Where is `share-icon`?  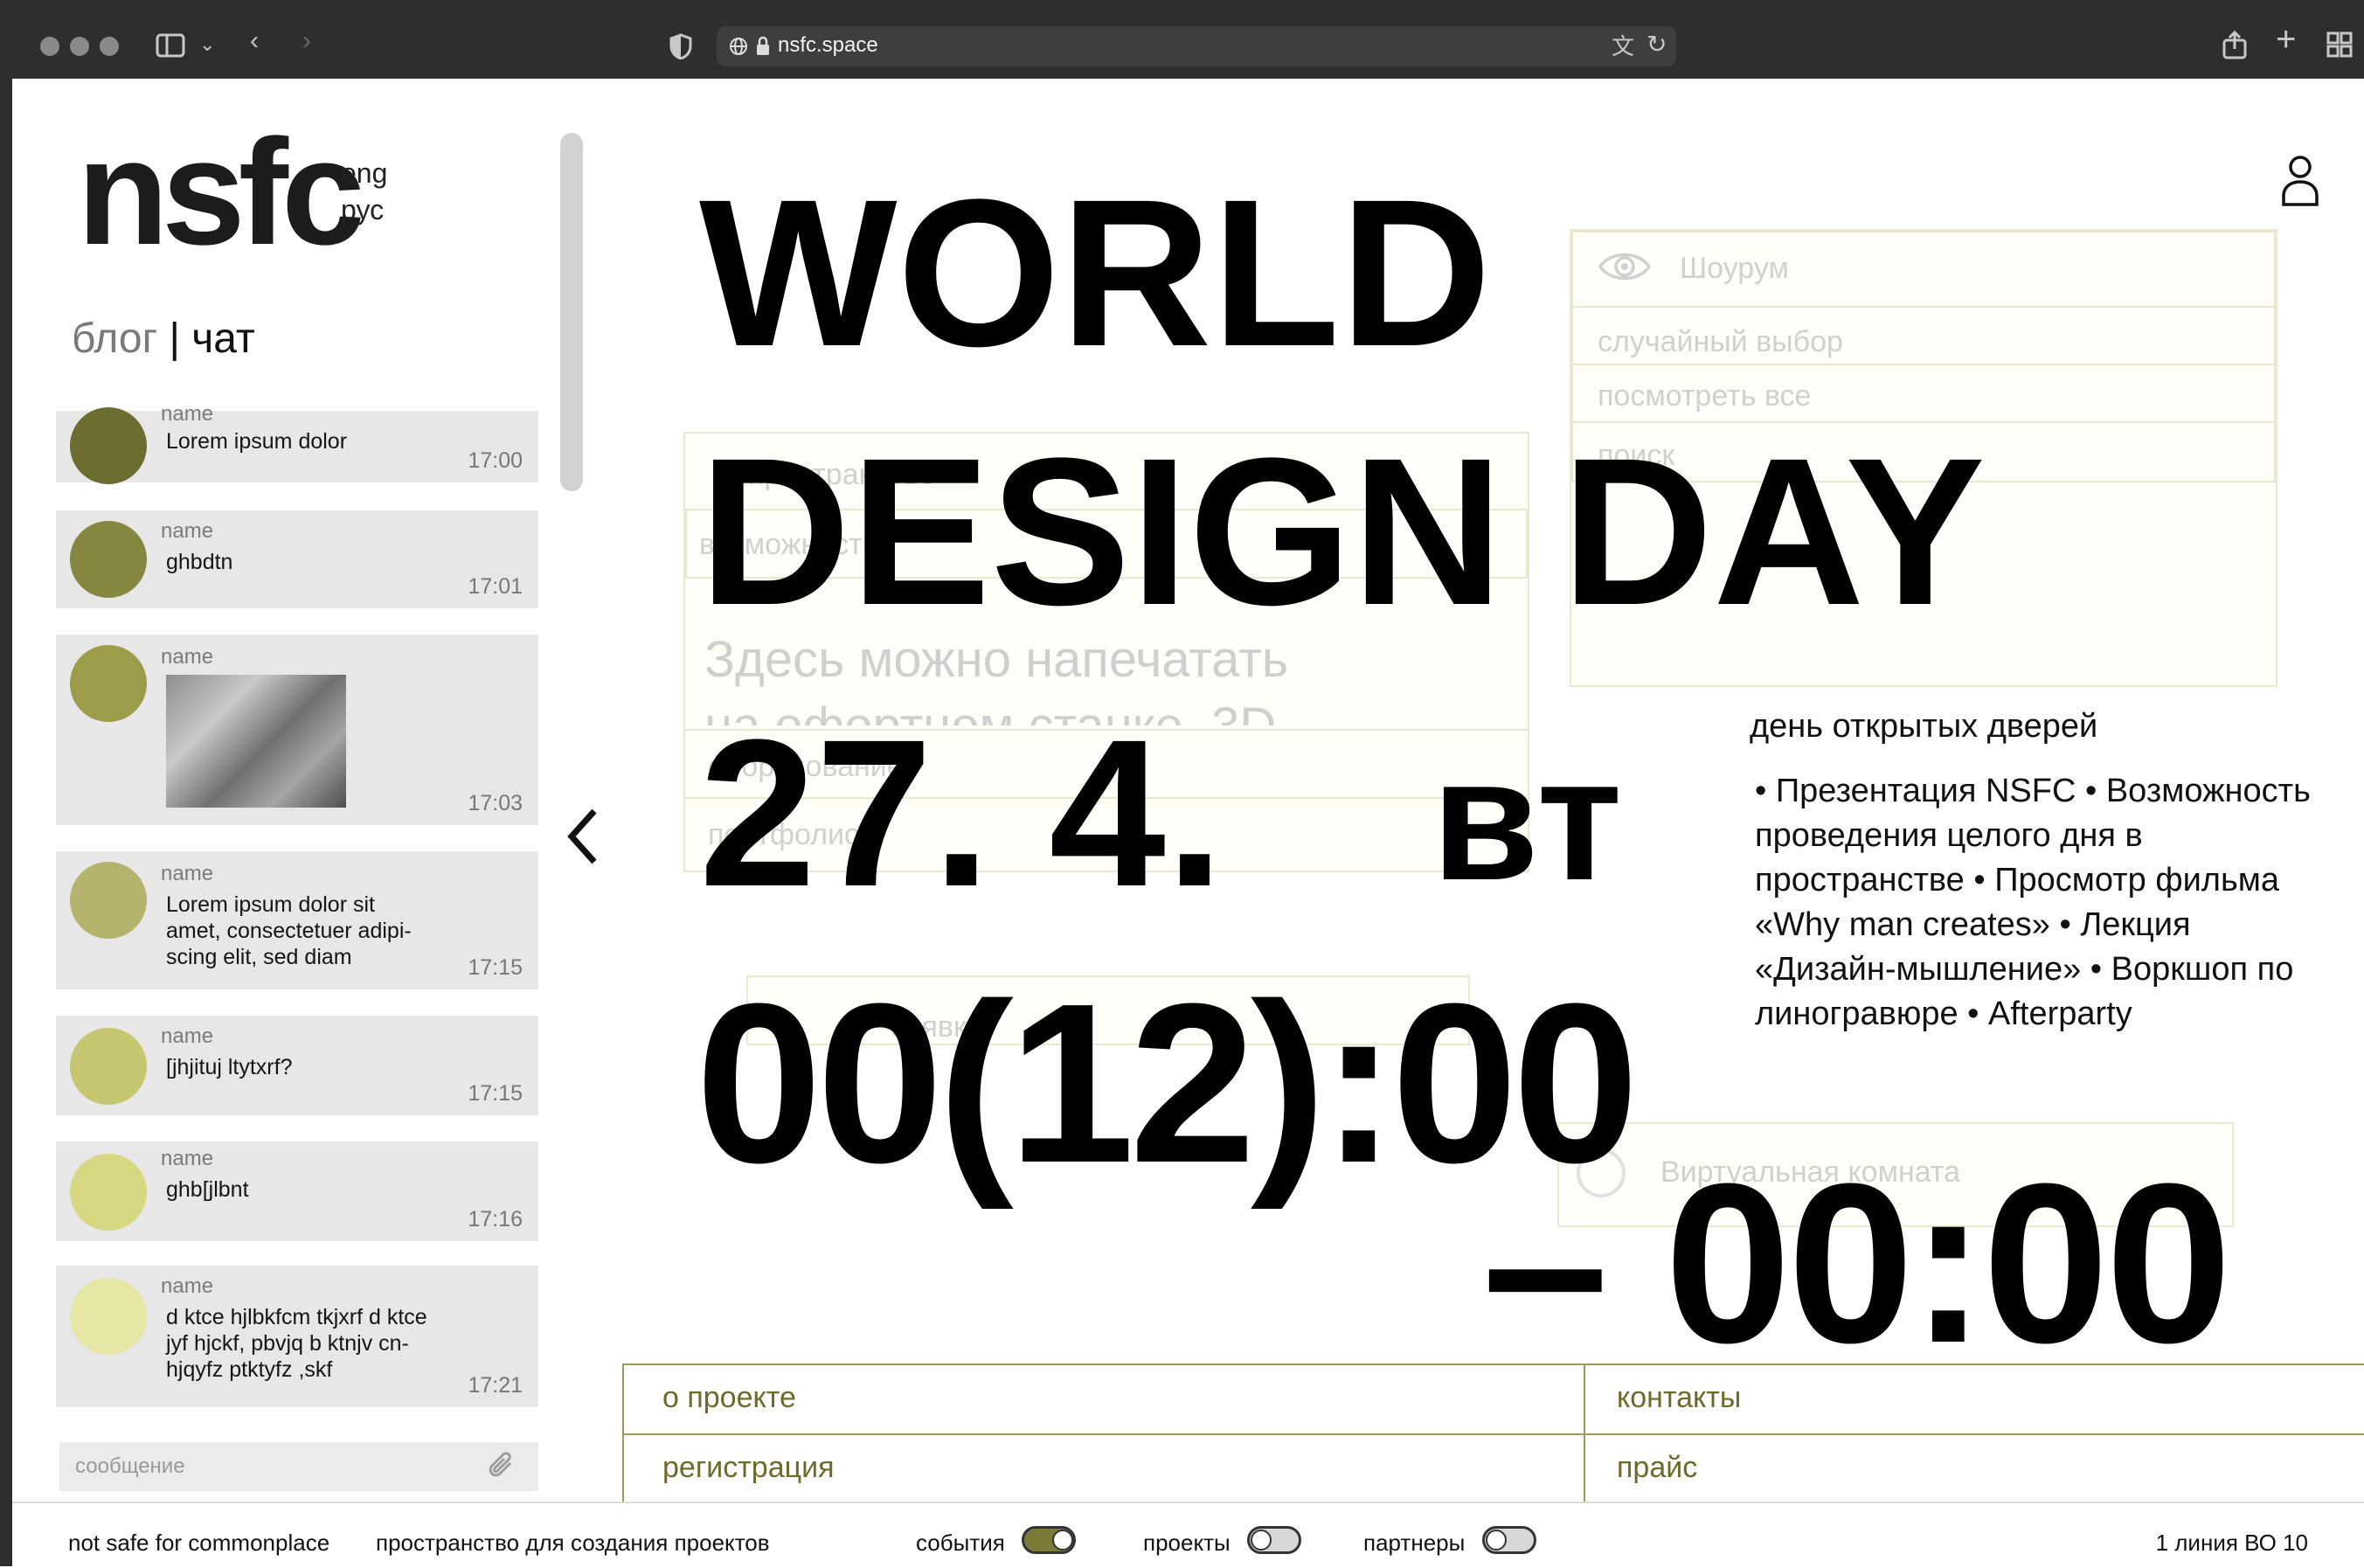 share-icon is located at coordinates (2235, 45).